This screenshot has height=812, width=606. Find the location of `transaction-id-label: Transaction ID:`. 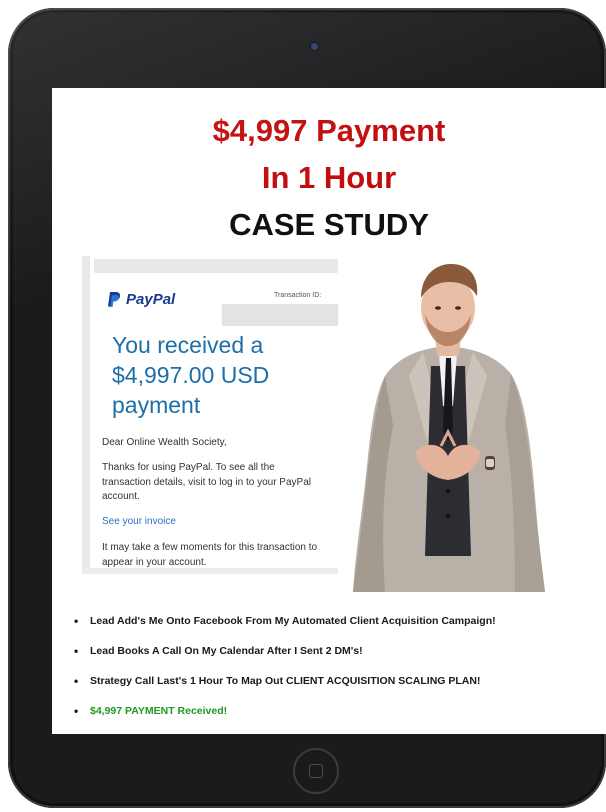

transaction-id-label: Transaction ID: is located at coordinates (298, 295).